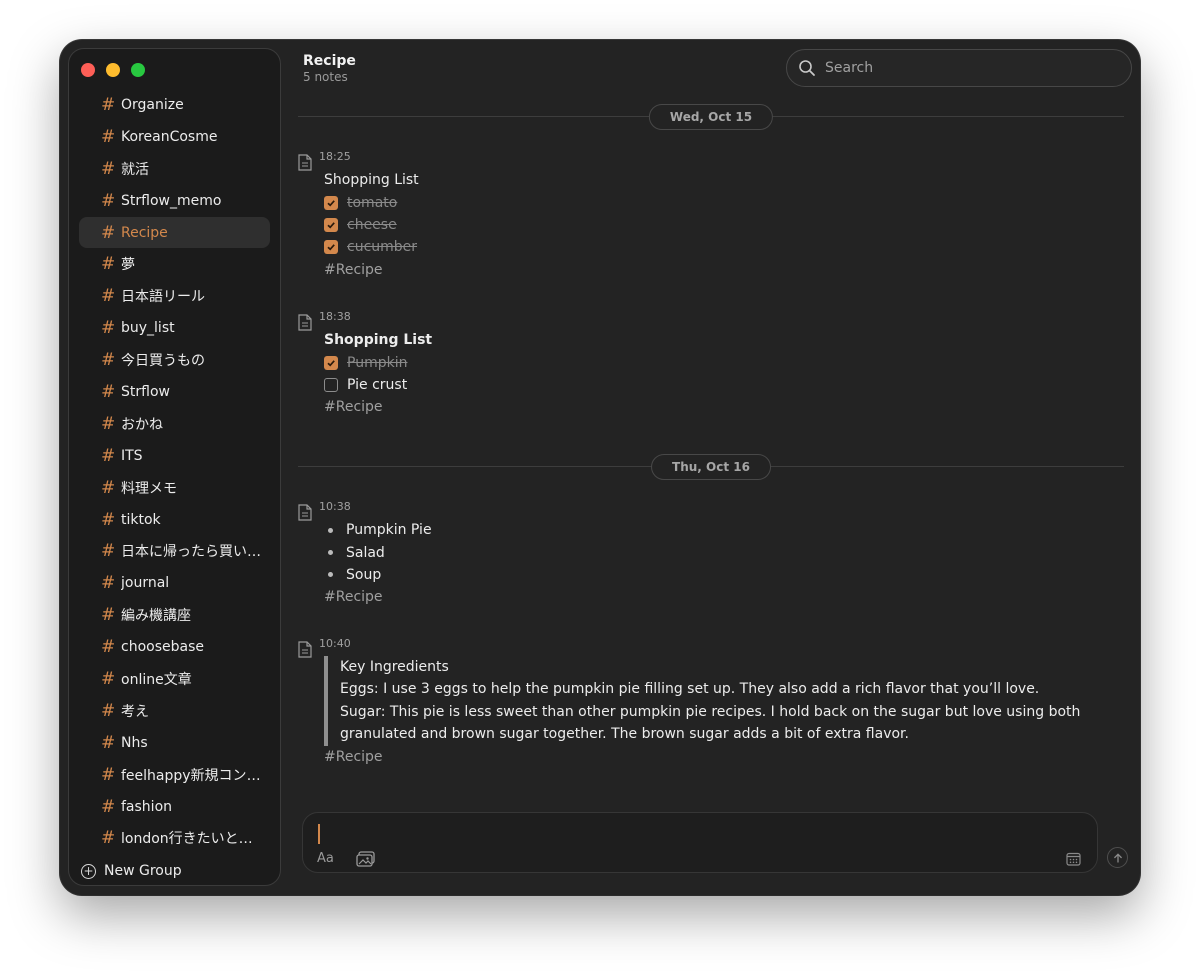 The width and height of the screenshot is (1200, 974). I want to click on sidebar-group-item: # ITS, so click(174, 456).